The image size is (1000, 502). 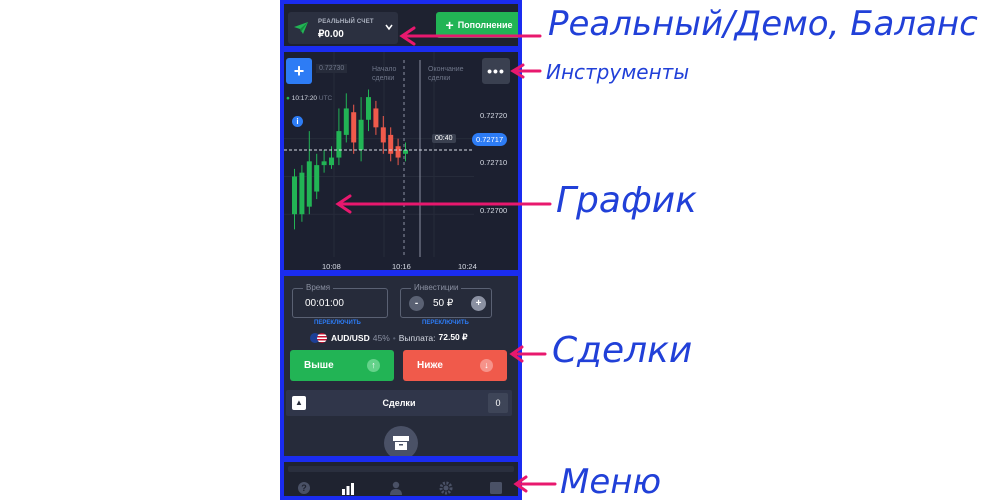 I want to click on annotation-instruments: Инструменты, so click(x=618, y=72).